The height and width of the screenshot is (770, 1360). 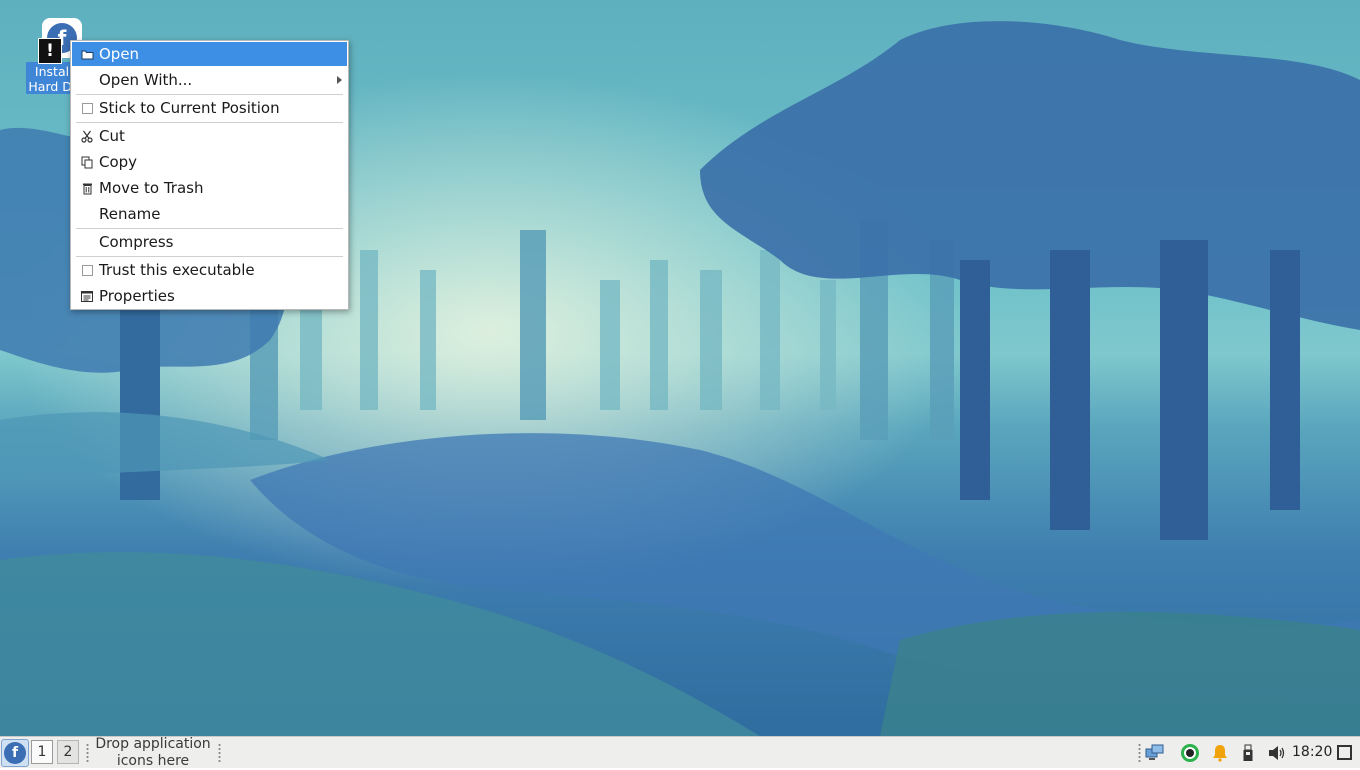 I want to click on show-desktop-icon, so click(x=1344, y=752).